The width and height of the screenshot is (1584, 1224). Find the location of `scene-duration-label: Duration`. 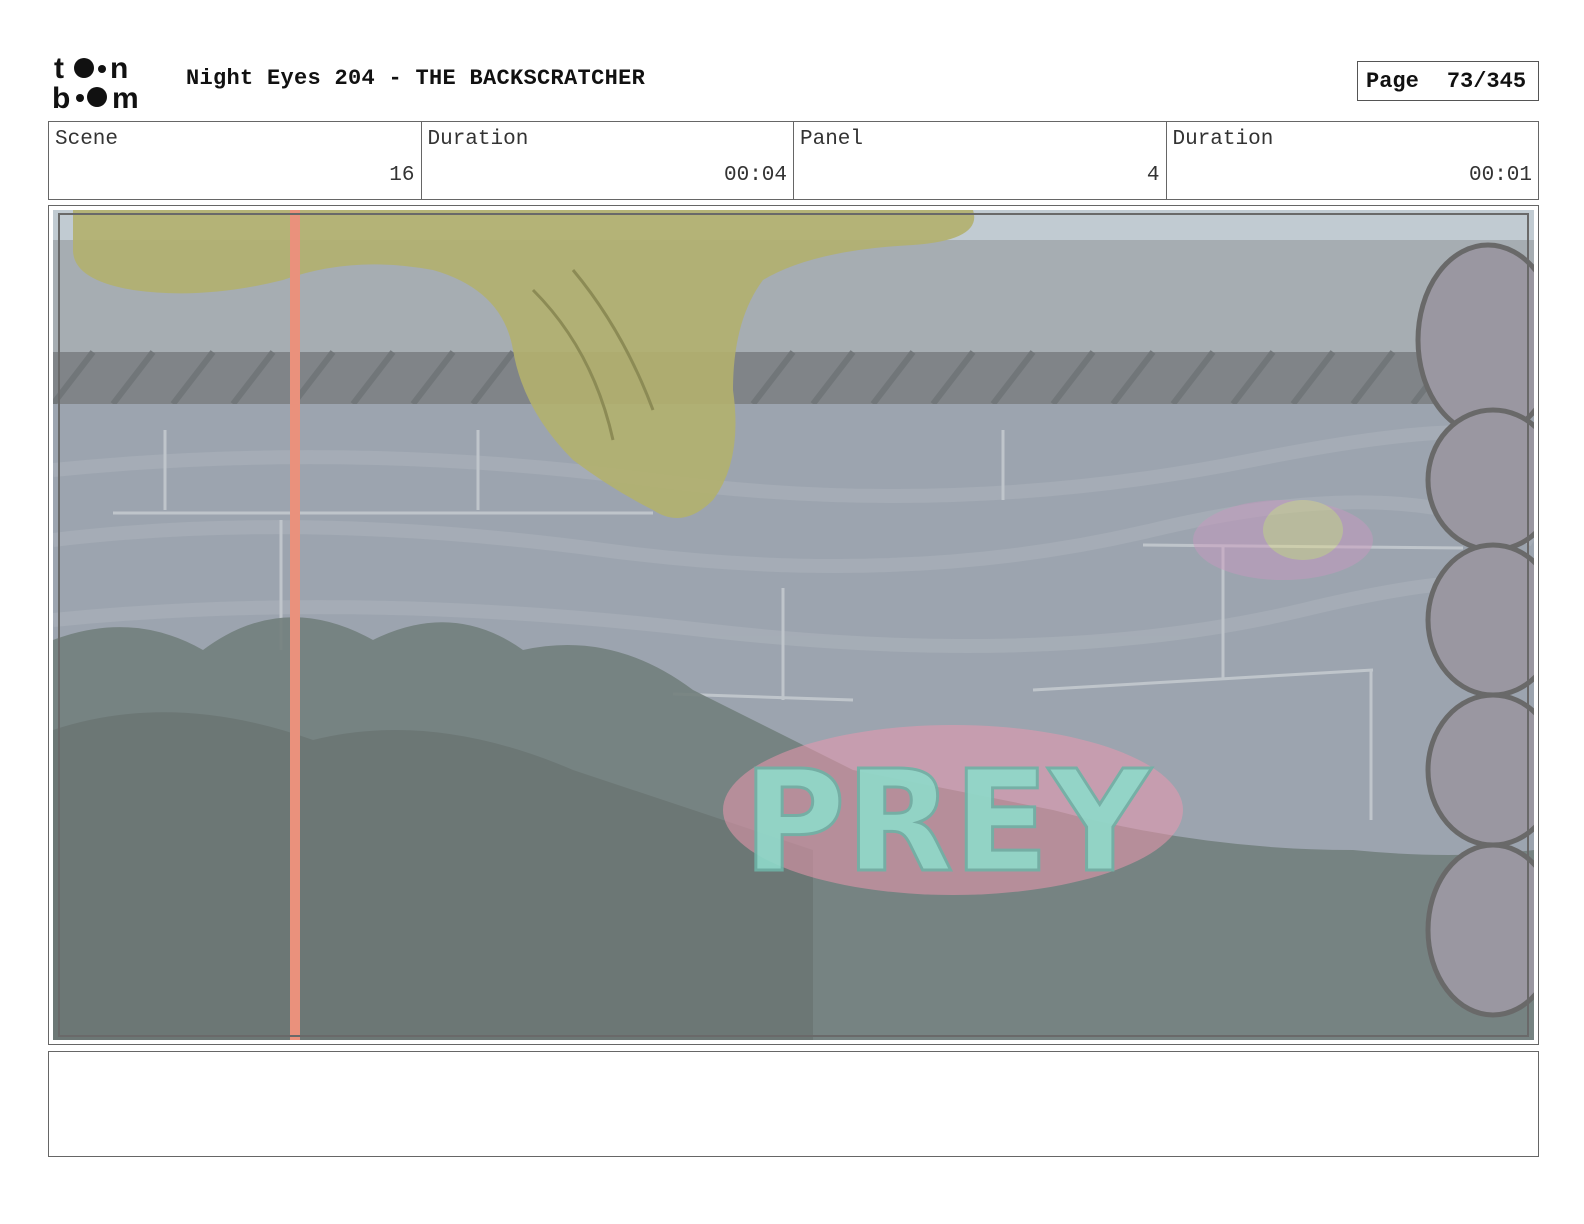

scene-duration-label: Duration is located at coordinates (478, 139).